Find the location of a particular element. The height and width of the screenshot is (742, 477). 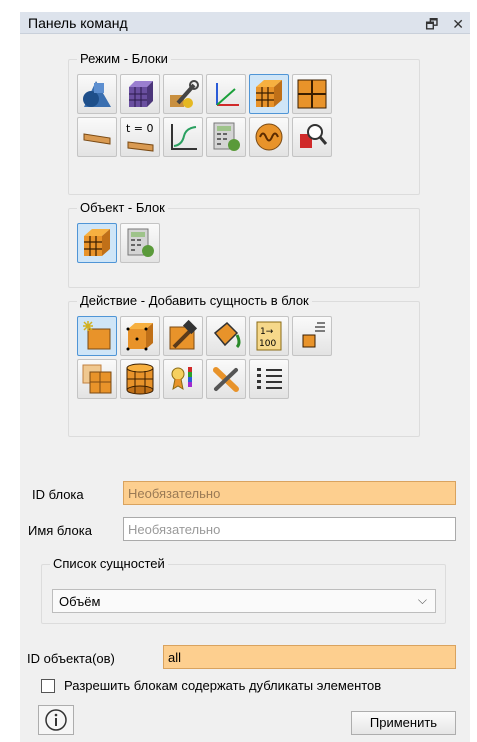

add-entity-icon is located at coordinates (97, 335).